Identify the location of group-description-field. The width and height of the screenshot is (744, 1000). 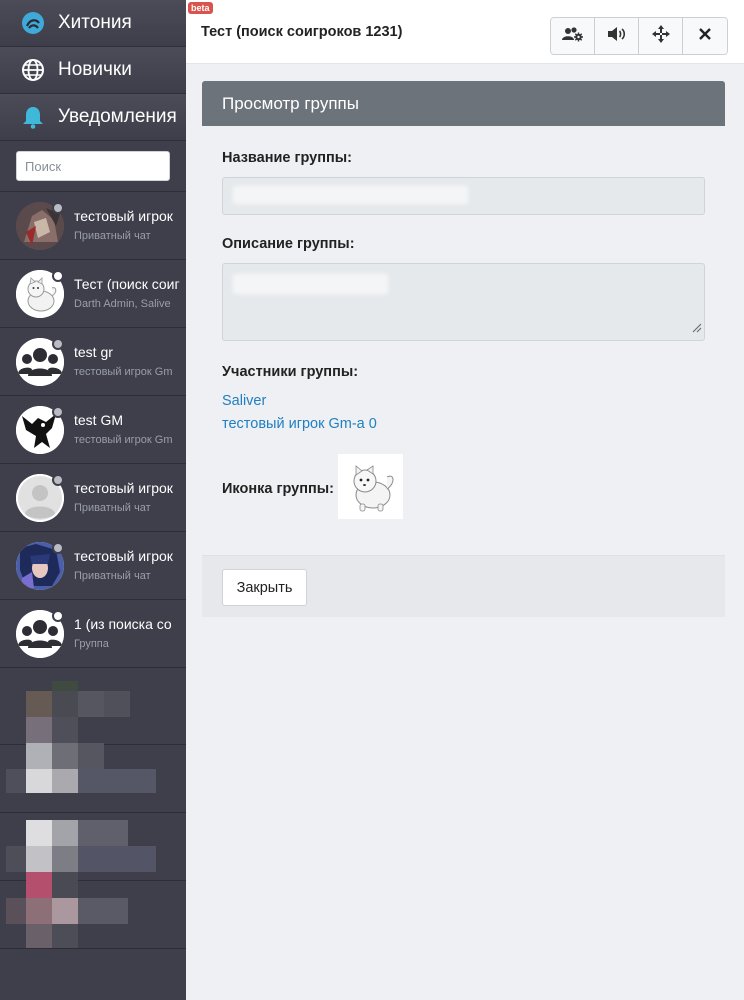
(463, 302).